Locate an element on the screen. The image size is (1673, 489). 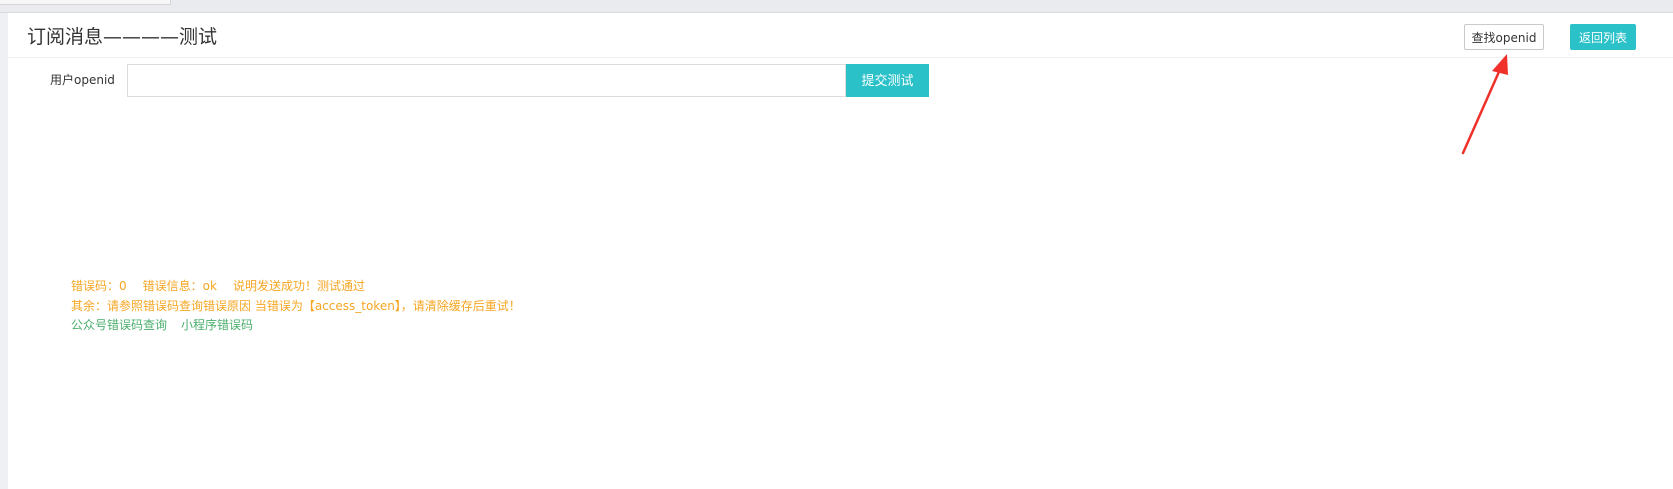
tab-remnant is located at coordinates (85, 2).